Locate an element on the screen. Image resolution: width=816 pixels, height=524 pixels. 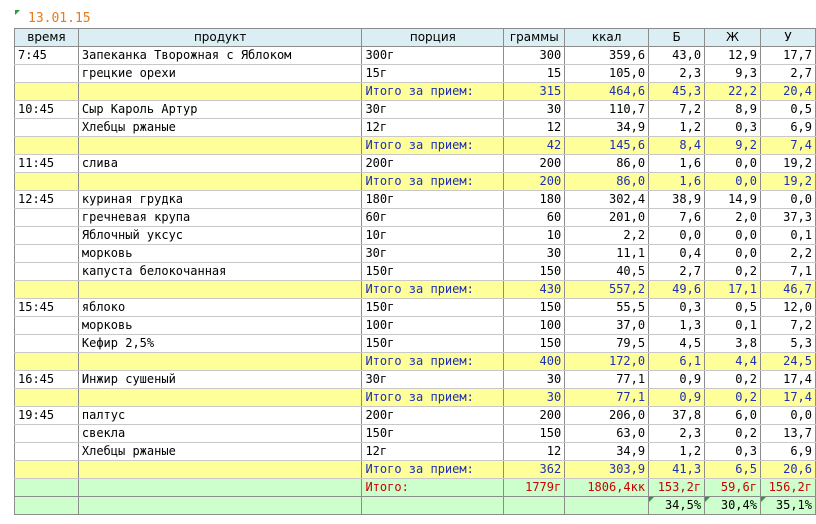
protein-cell: 37,8 is located at coordinates (677, 415).